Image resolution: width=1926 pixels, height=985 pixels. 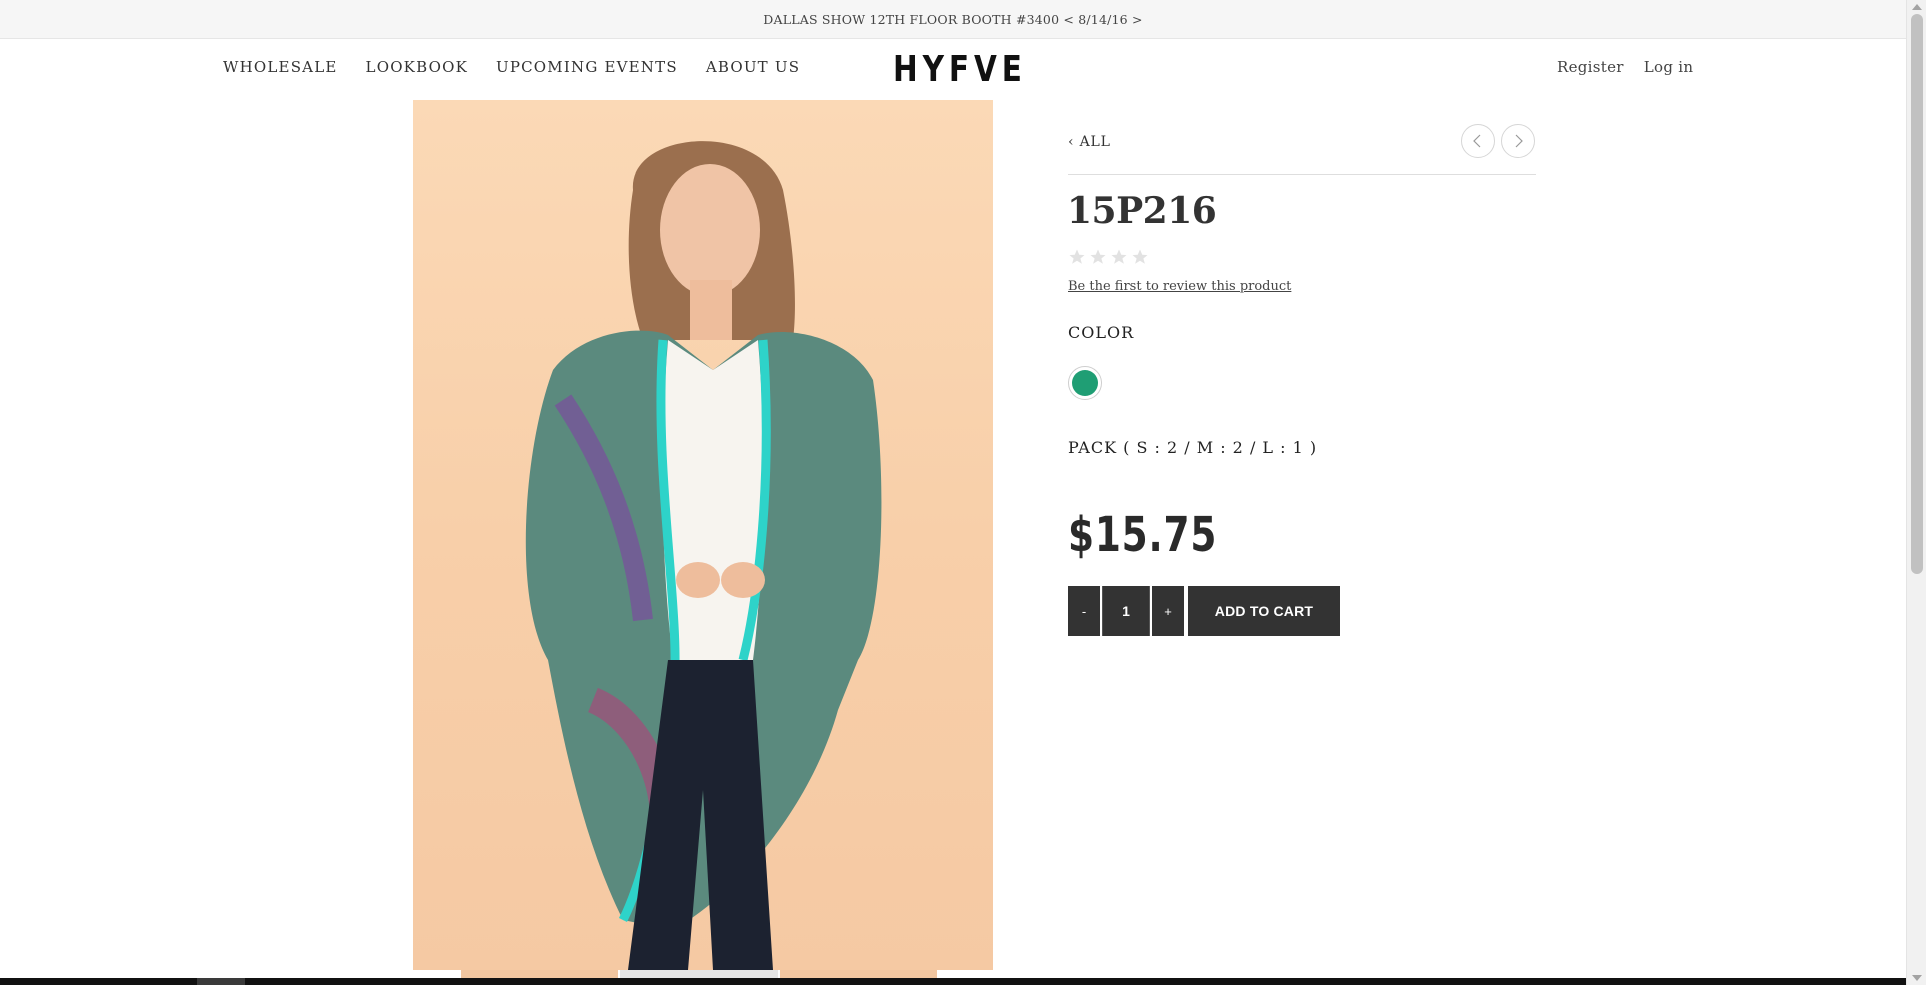 I want to click on color-label: COLOR, so click(x=1101, y=332).